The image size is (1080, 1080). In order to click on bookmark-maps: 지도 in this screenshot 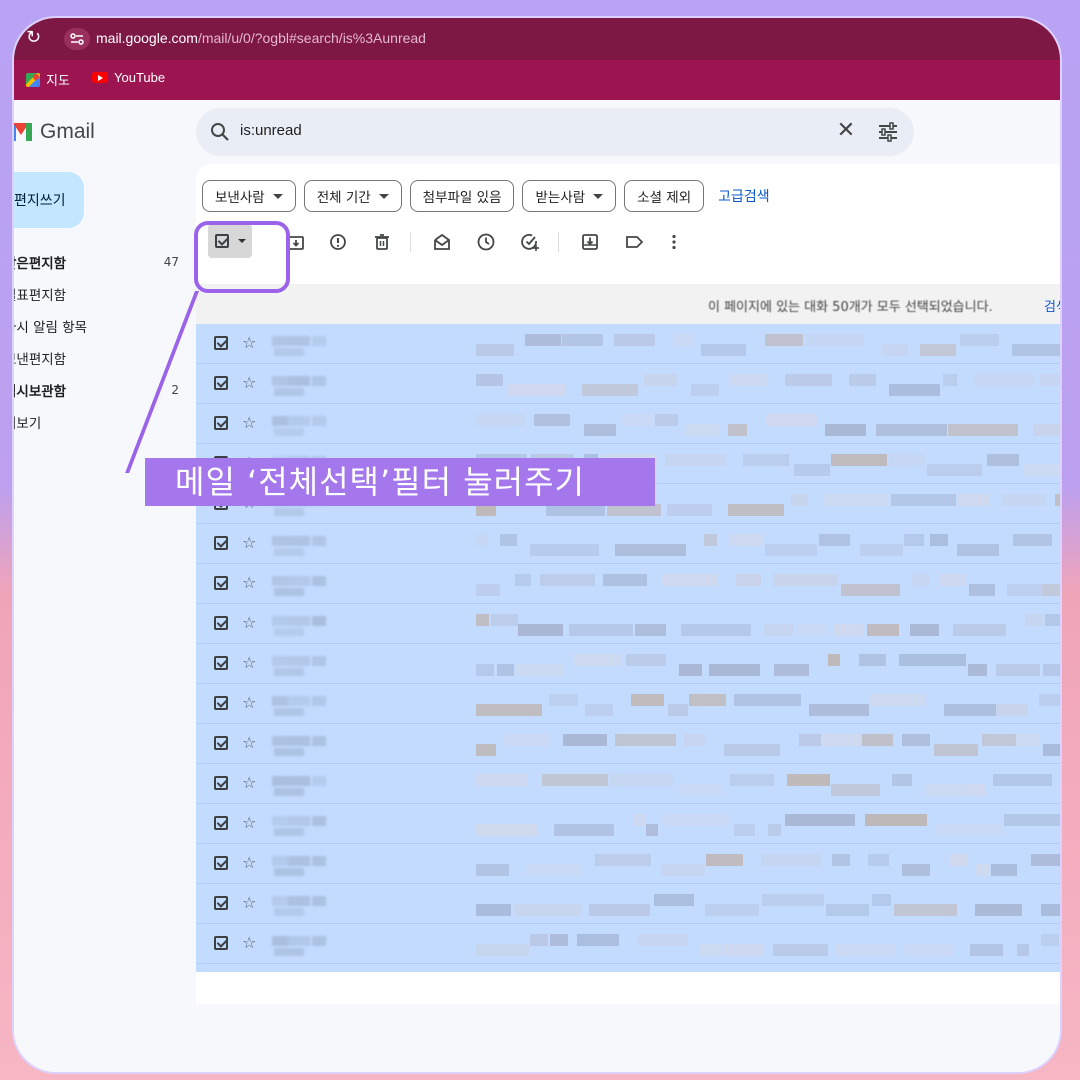, I will do `click(48, 79)`.